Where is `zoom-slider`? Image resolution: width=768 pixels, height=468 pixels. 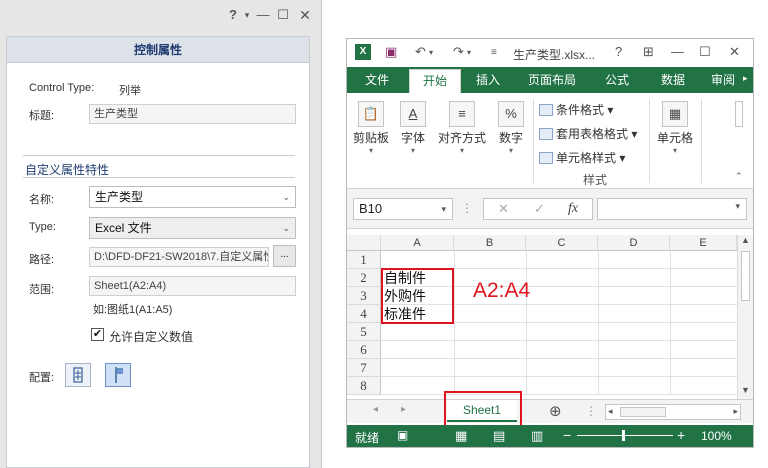
zoom-slider is located at coordinates (625, 435).